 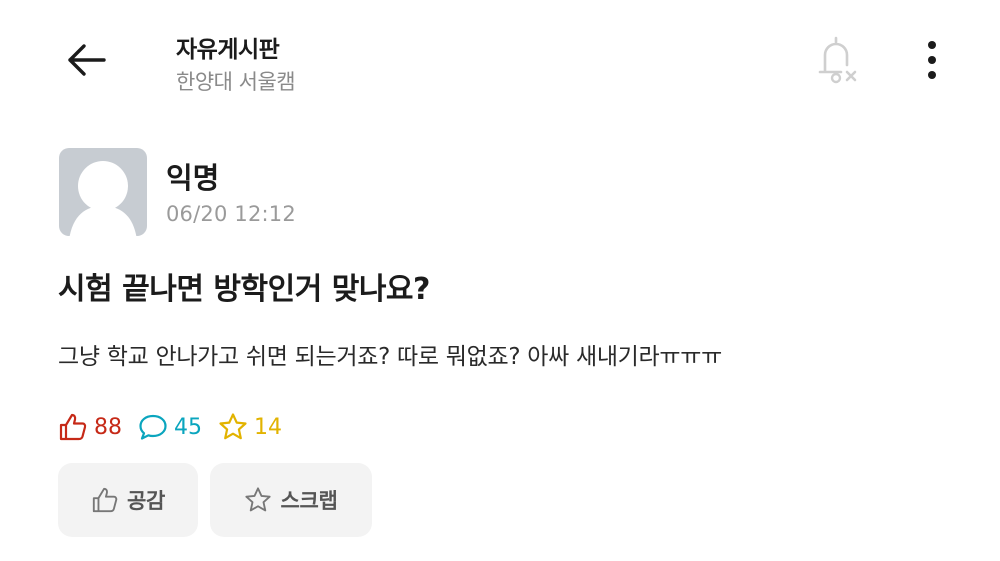 I want to click on default-profile-icon, so click(x=103, y=198).